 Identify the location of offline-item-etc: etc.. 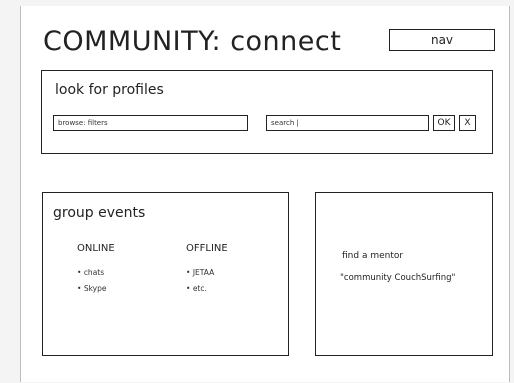
(200, 291).